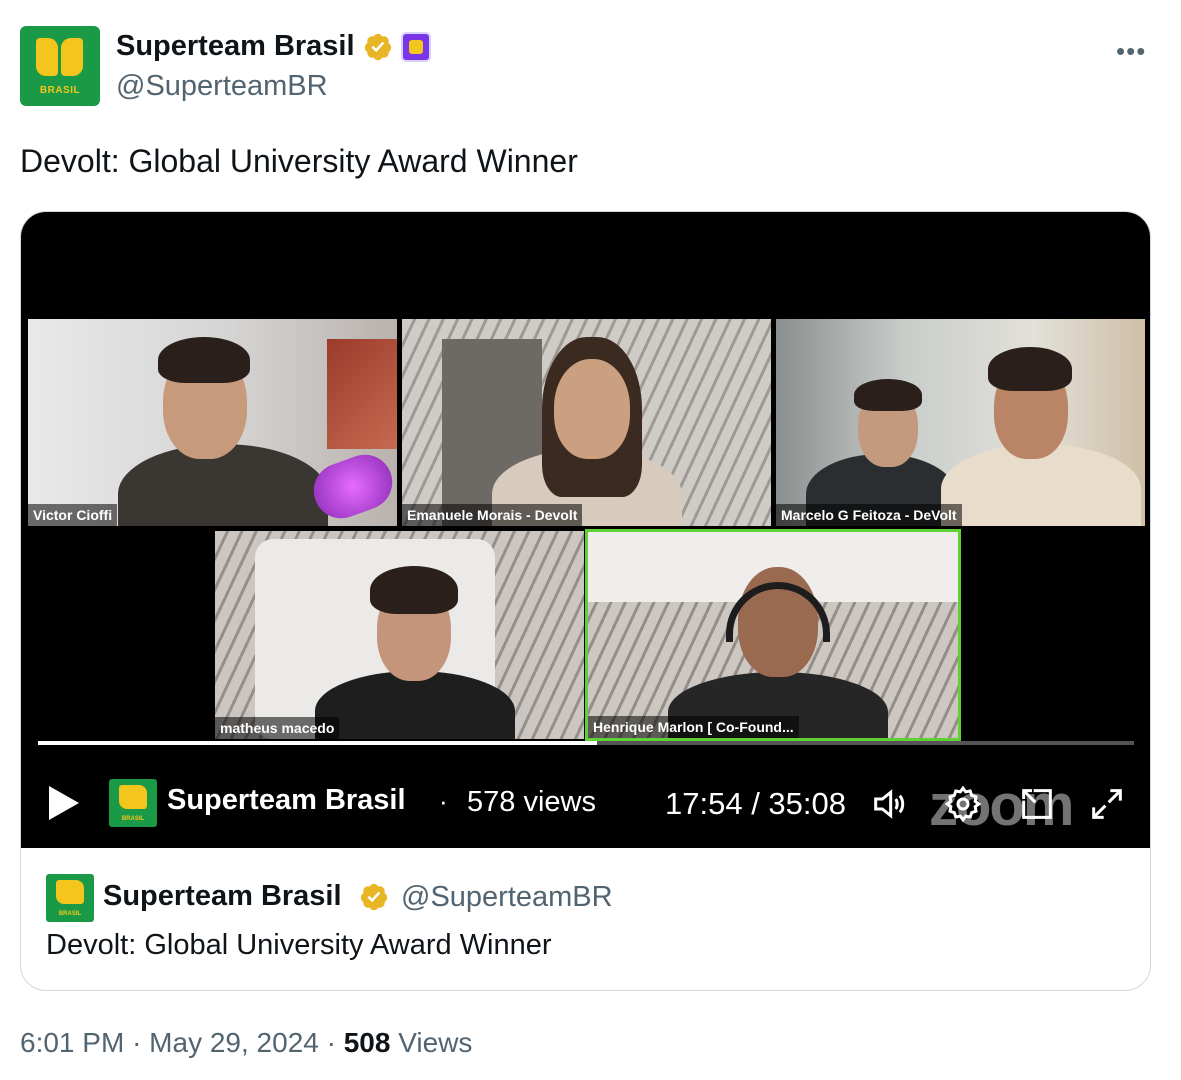  What do you see at coordinates (222, 896) in the screenshot?
I see `quoted-author-name: Superteam Brasil` at bounding box center [222, 896].